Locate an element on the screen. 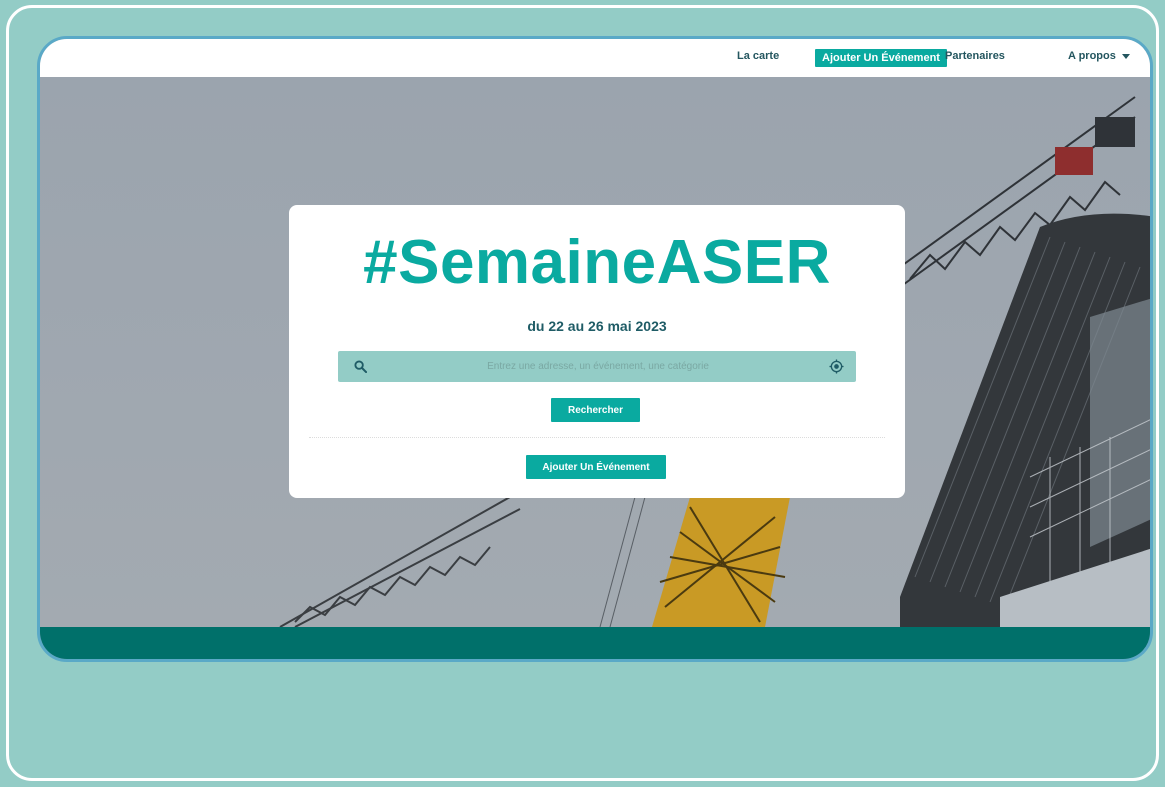  search-icon is located at coordinates (360, 366).